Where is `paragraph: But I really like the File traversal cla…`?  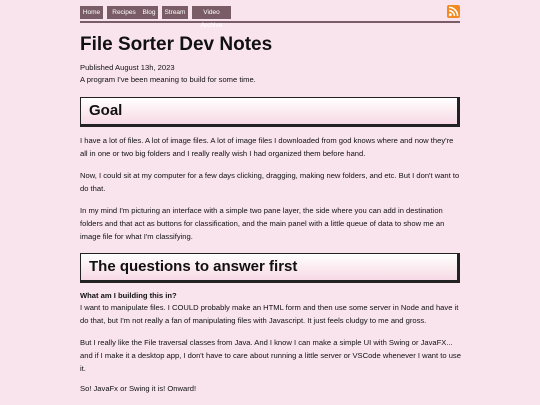
paragraph: But I really like the File traversal cla… is located at coordinates (270, 355).